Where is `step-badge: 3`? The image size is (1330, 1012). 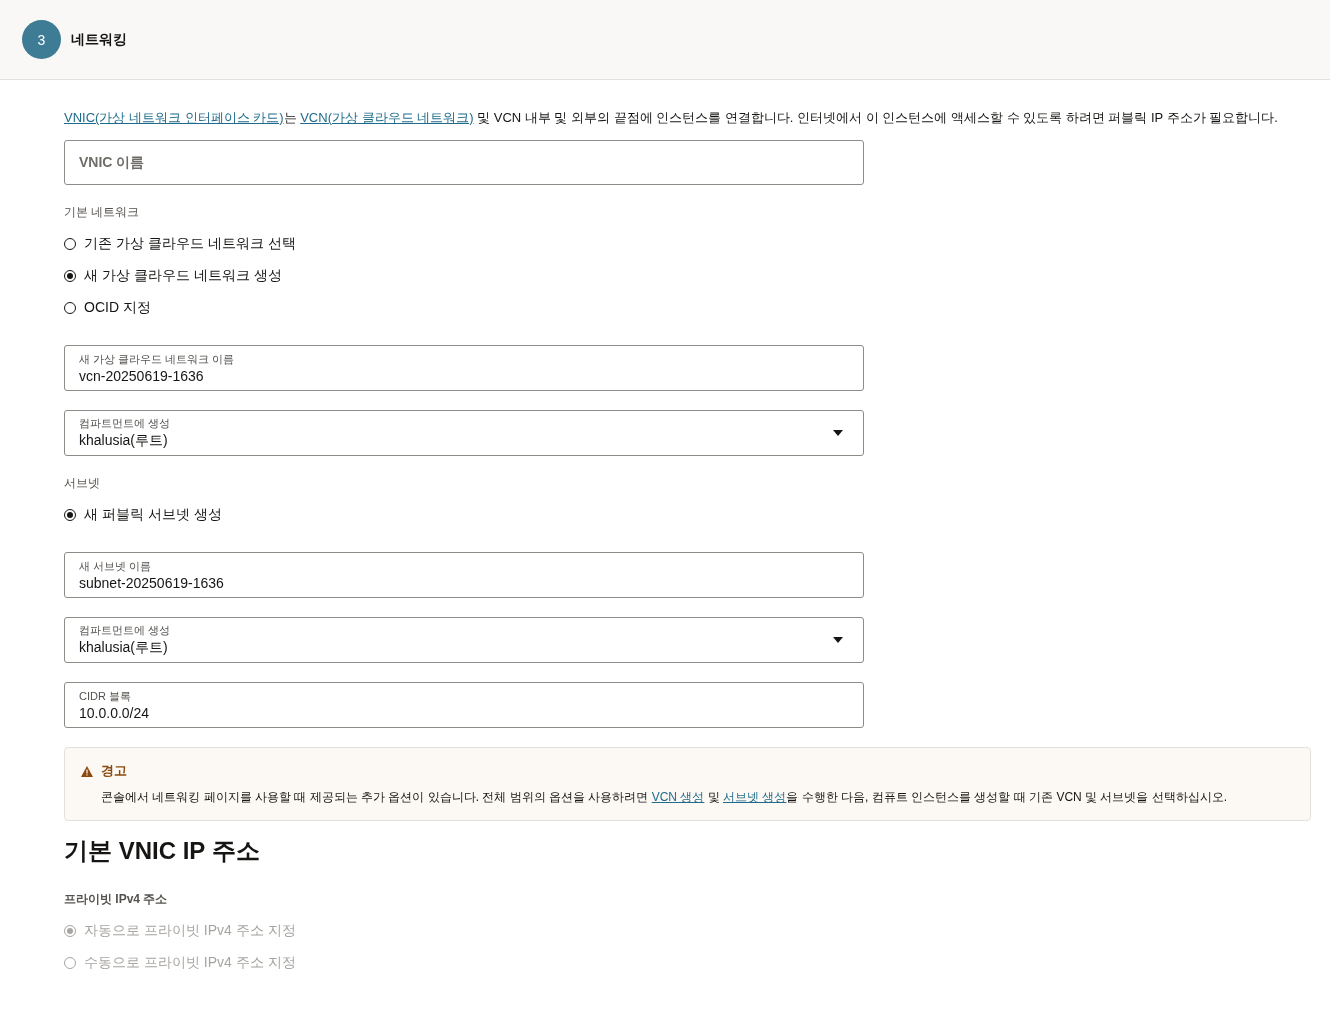 step-badge: 3 is located at coordinates (41, 39).